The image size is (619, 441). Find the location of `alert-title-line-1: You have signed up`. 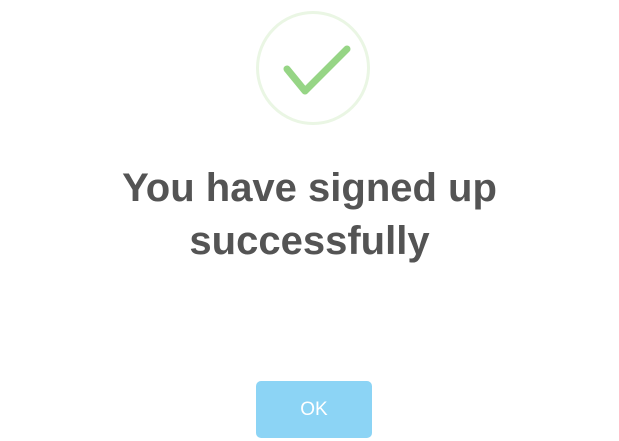

alert-title-line-1: You have signed up is located at coordinates (309, 188).